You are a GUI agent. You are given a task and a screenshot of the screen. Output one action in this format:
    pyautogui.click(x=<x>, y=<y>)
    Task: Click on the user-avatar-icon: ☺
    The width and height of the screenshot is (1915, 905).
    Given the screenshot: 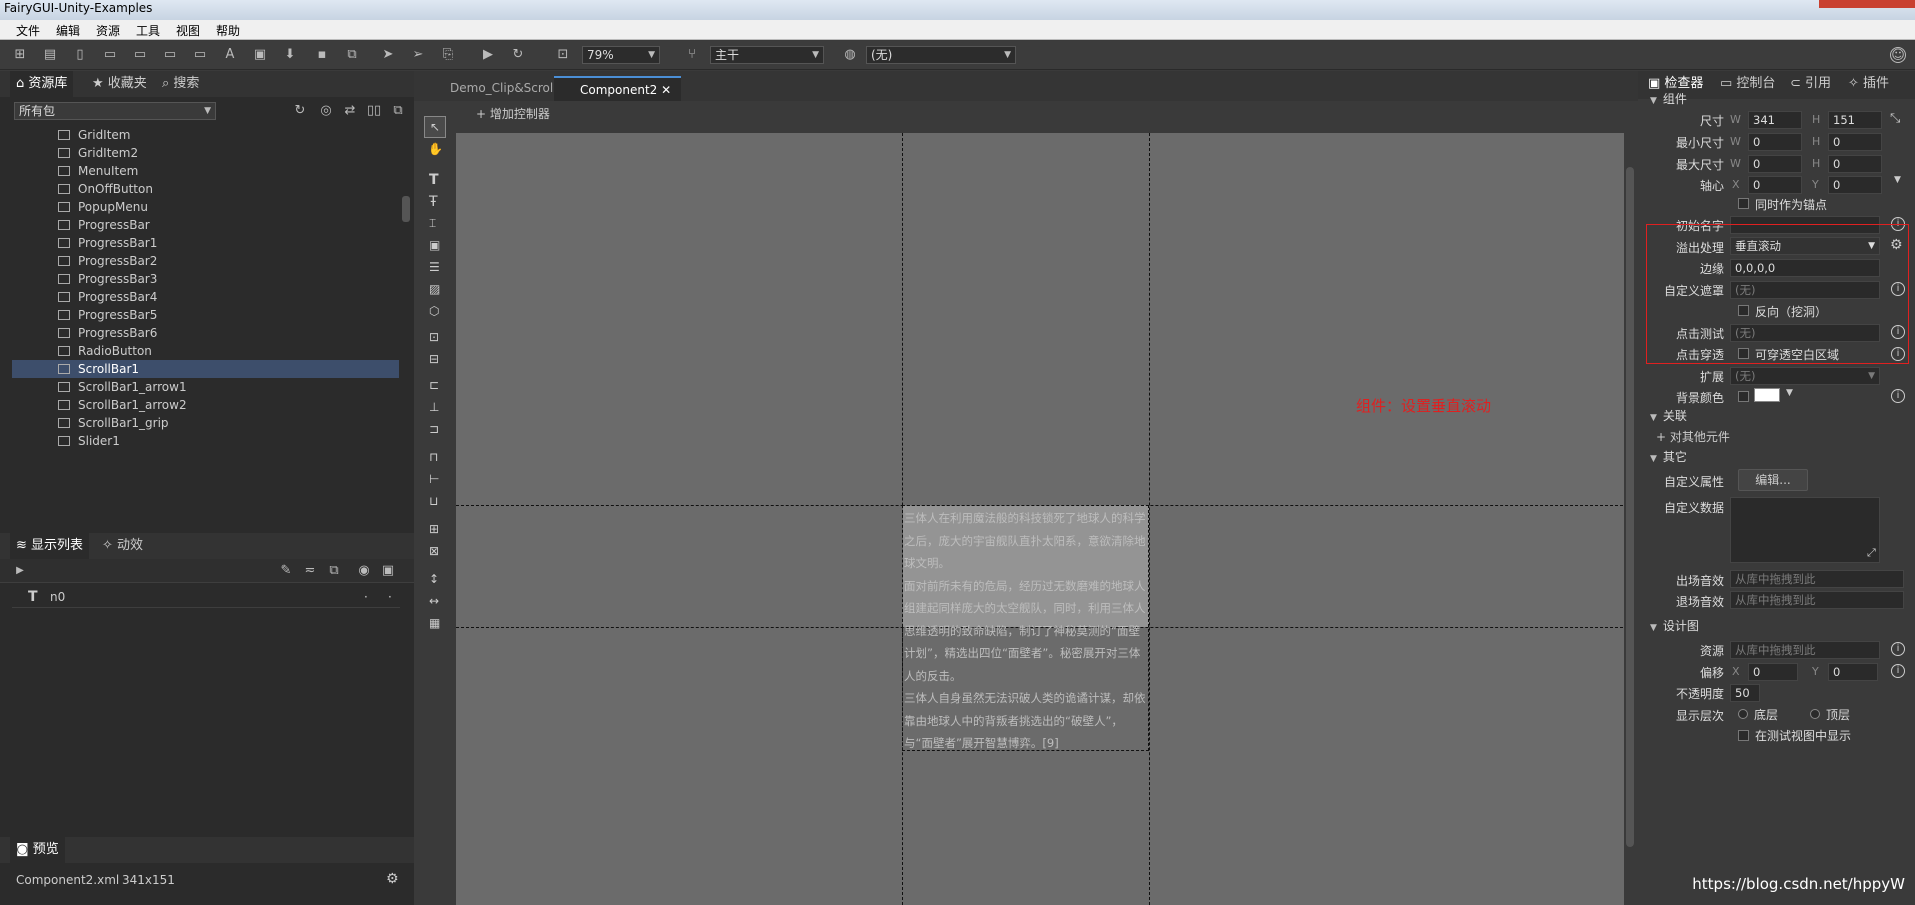 What is the action you would take?
    pyautogui.click(x=1898, y=55)
    